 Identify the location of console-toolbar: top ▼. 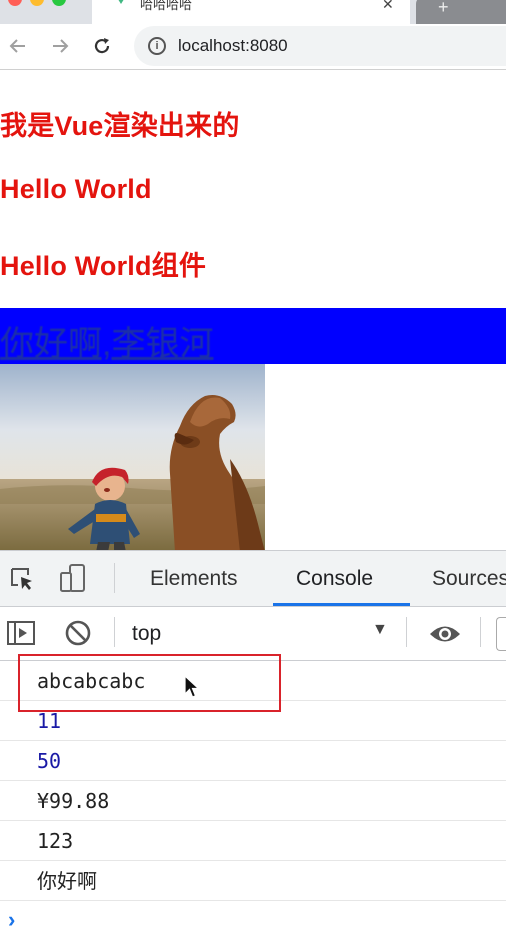
(253, 634).